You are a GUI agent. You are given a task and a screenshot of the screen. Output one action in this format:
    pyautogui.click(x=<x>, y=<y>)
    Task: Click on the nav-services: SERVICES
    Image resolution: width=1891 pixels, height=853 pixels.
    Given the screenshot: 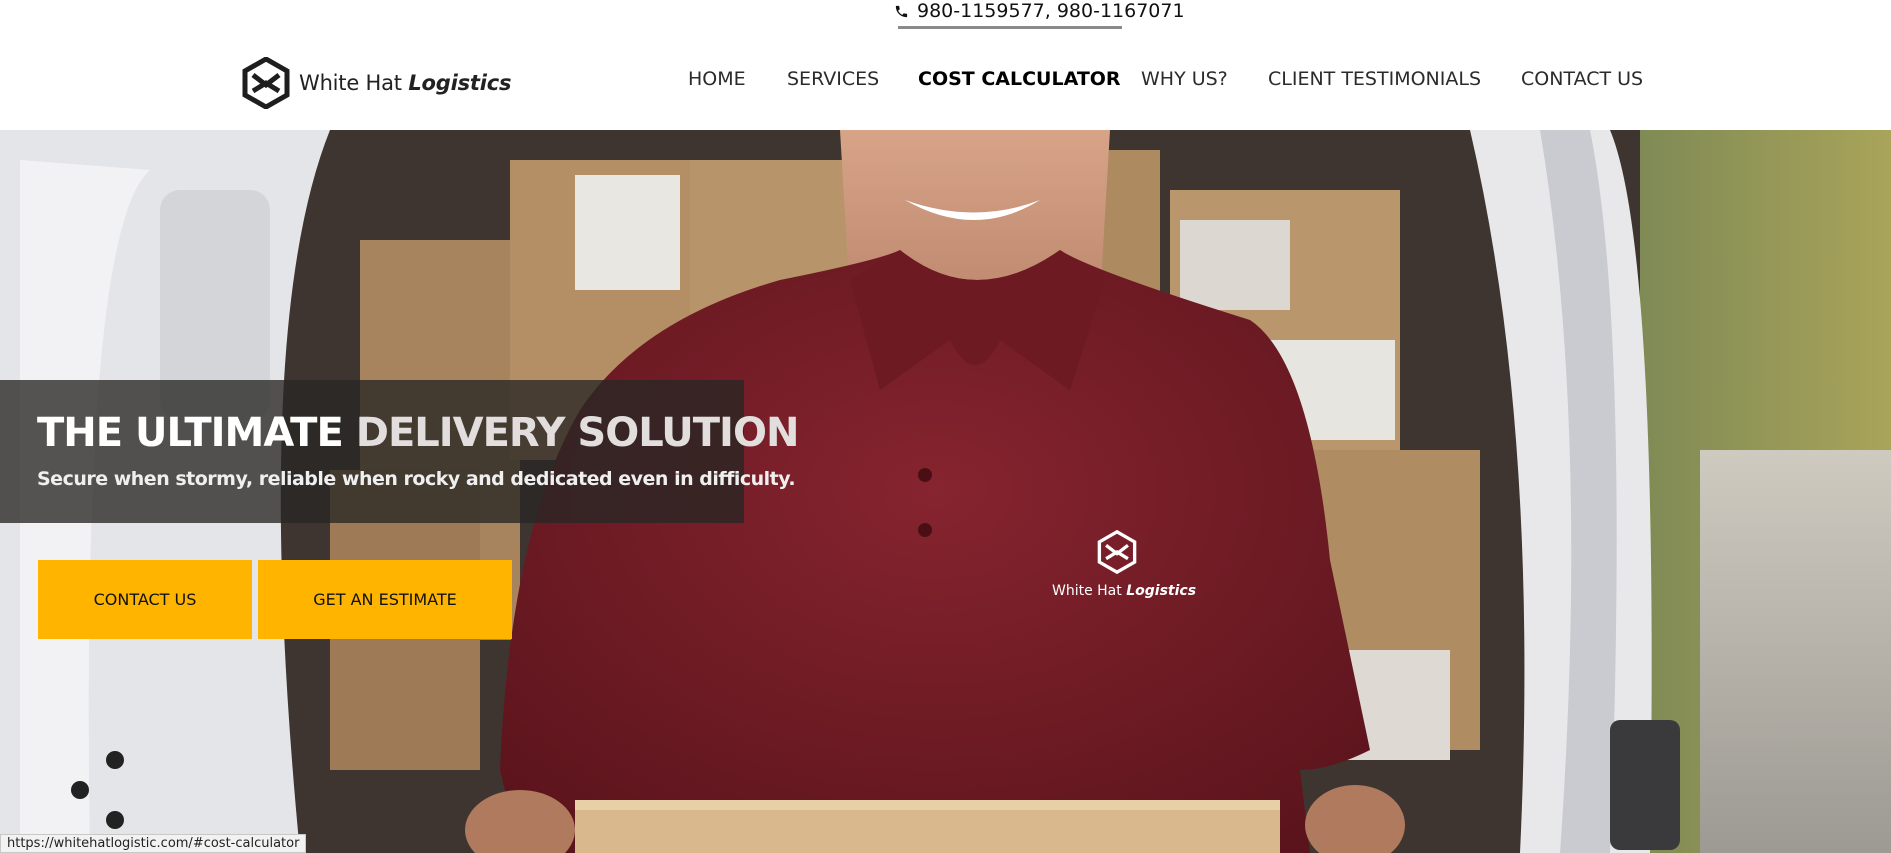 What is the action you would take?
    pyautogui.click(x=833, y=79)
    